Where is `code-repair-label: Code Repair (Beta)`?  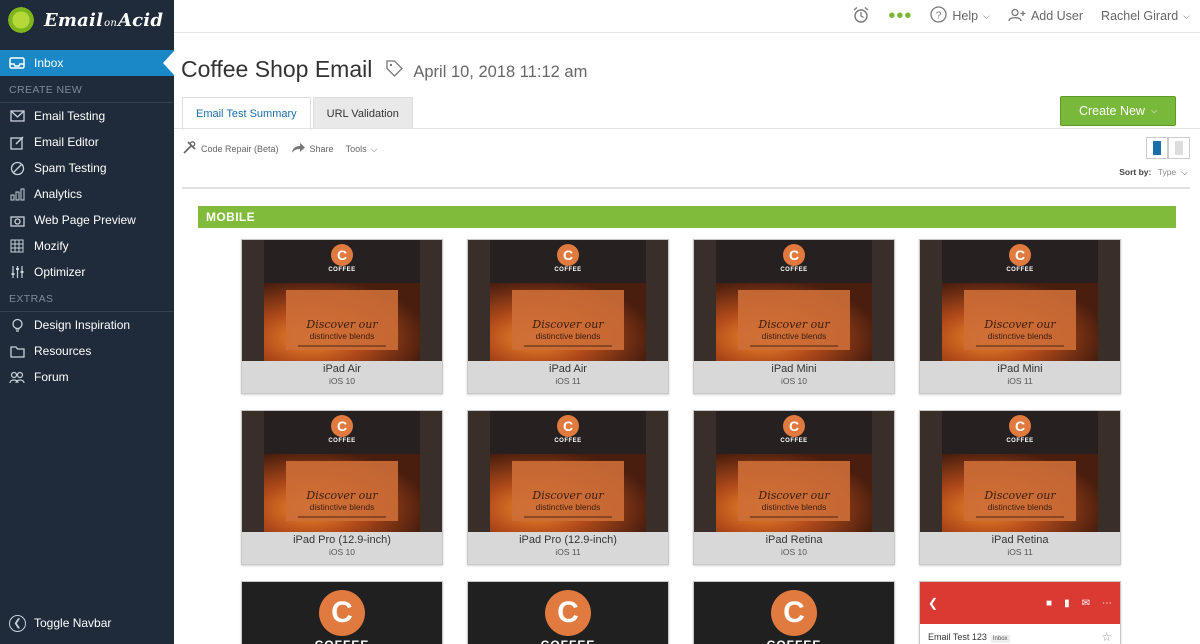
code-repair-label: Code Repair (Beta) is located at coordinates (240, 149).